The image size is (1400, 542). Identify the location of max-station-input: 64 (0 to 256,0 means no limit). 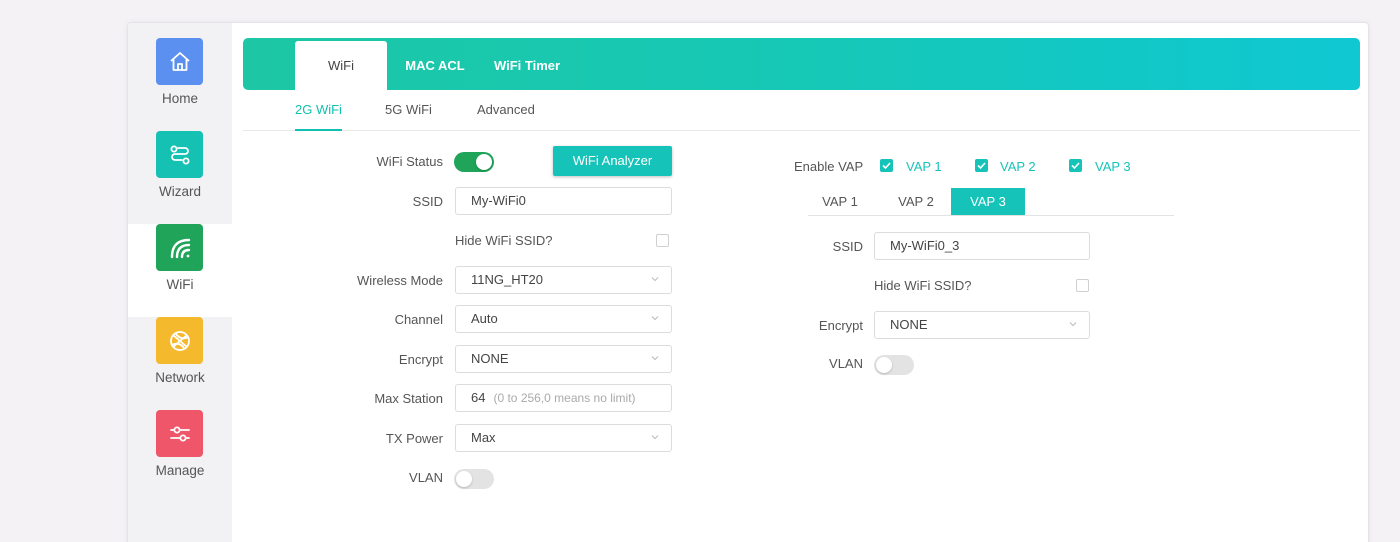
(563, 398).